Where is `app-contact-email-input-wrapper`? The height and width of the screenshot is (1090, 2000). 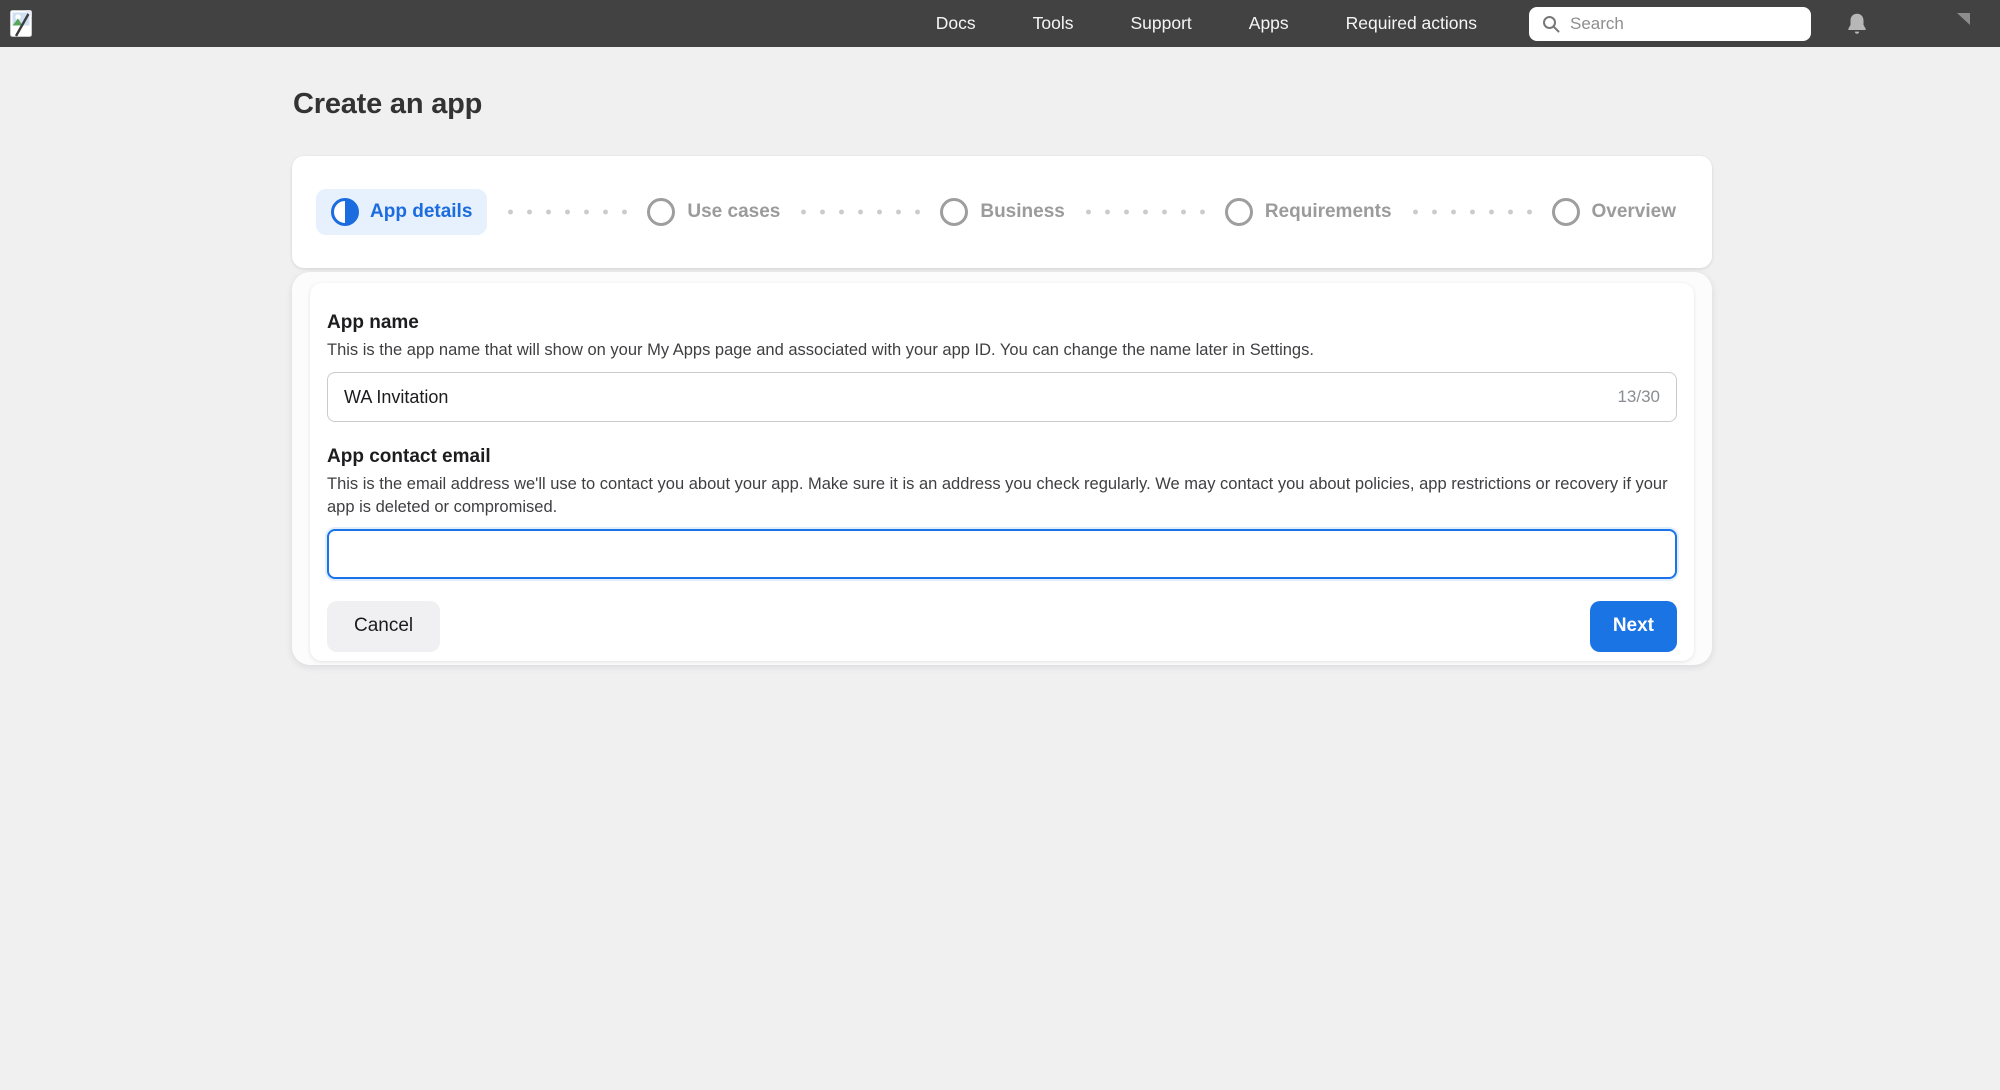
app-contact-email-input-wrapper is located at coordinates (1002, 554).